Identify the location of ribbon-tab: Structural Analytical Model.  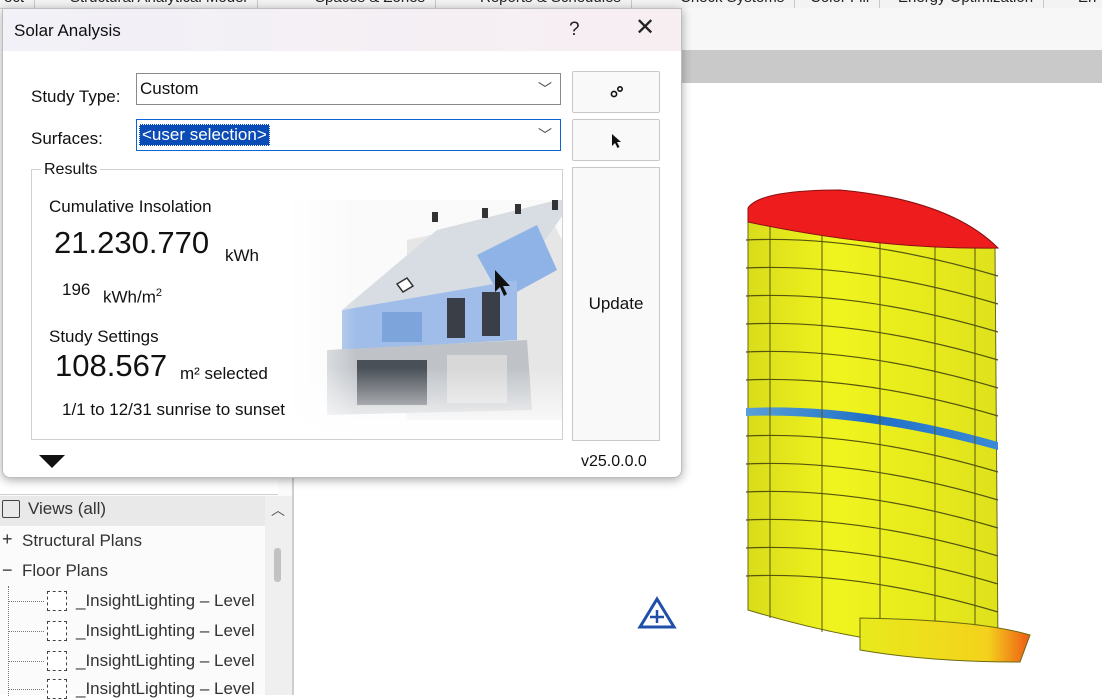
(159, 4).